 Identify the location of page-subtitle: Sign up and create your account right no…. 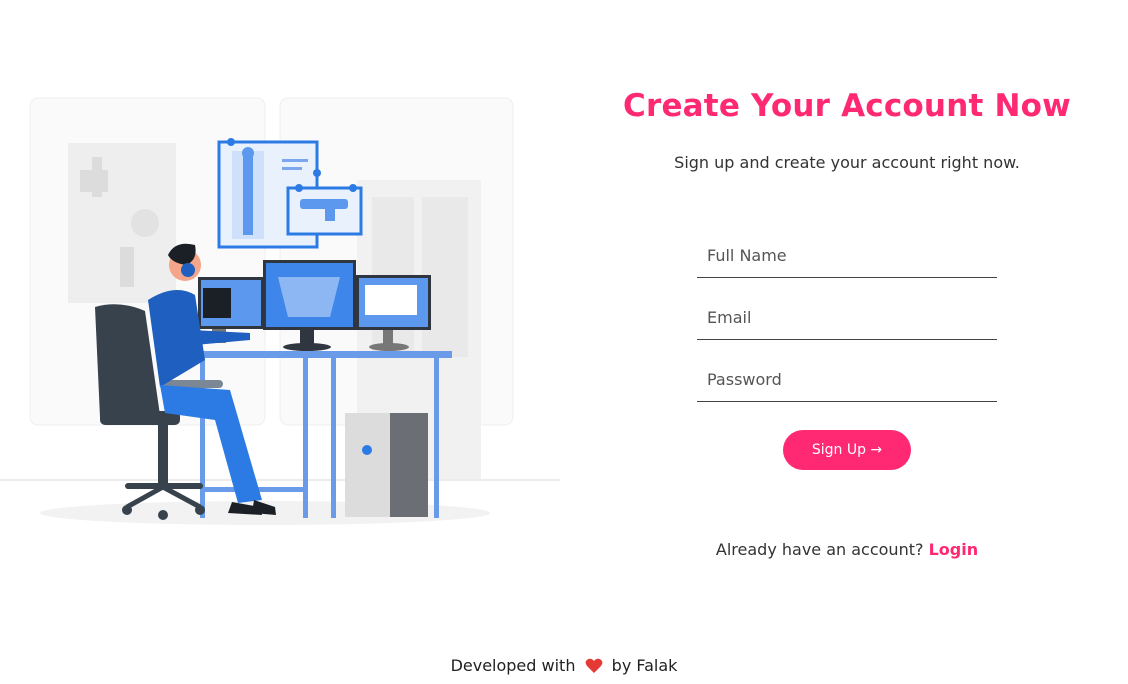
(847, 162).